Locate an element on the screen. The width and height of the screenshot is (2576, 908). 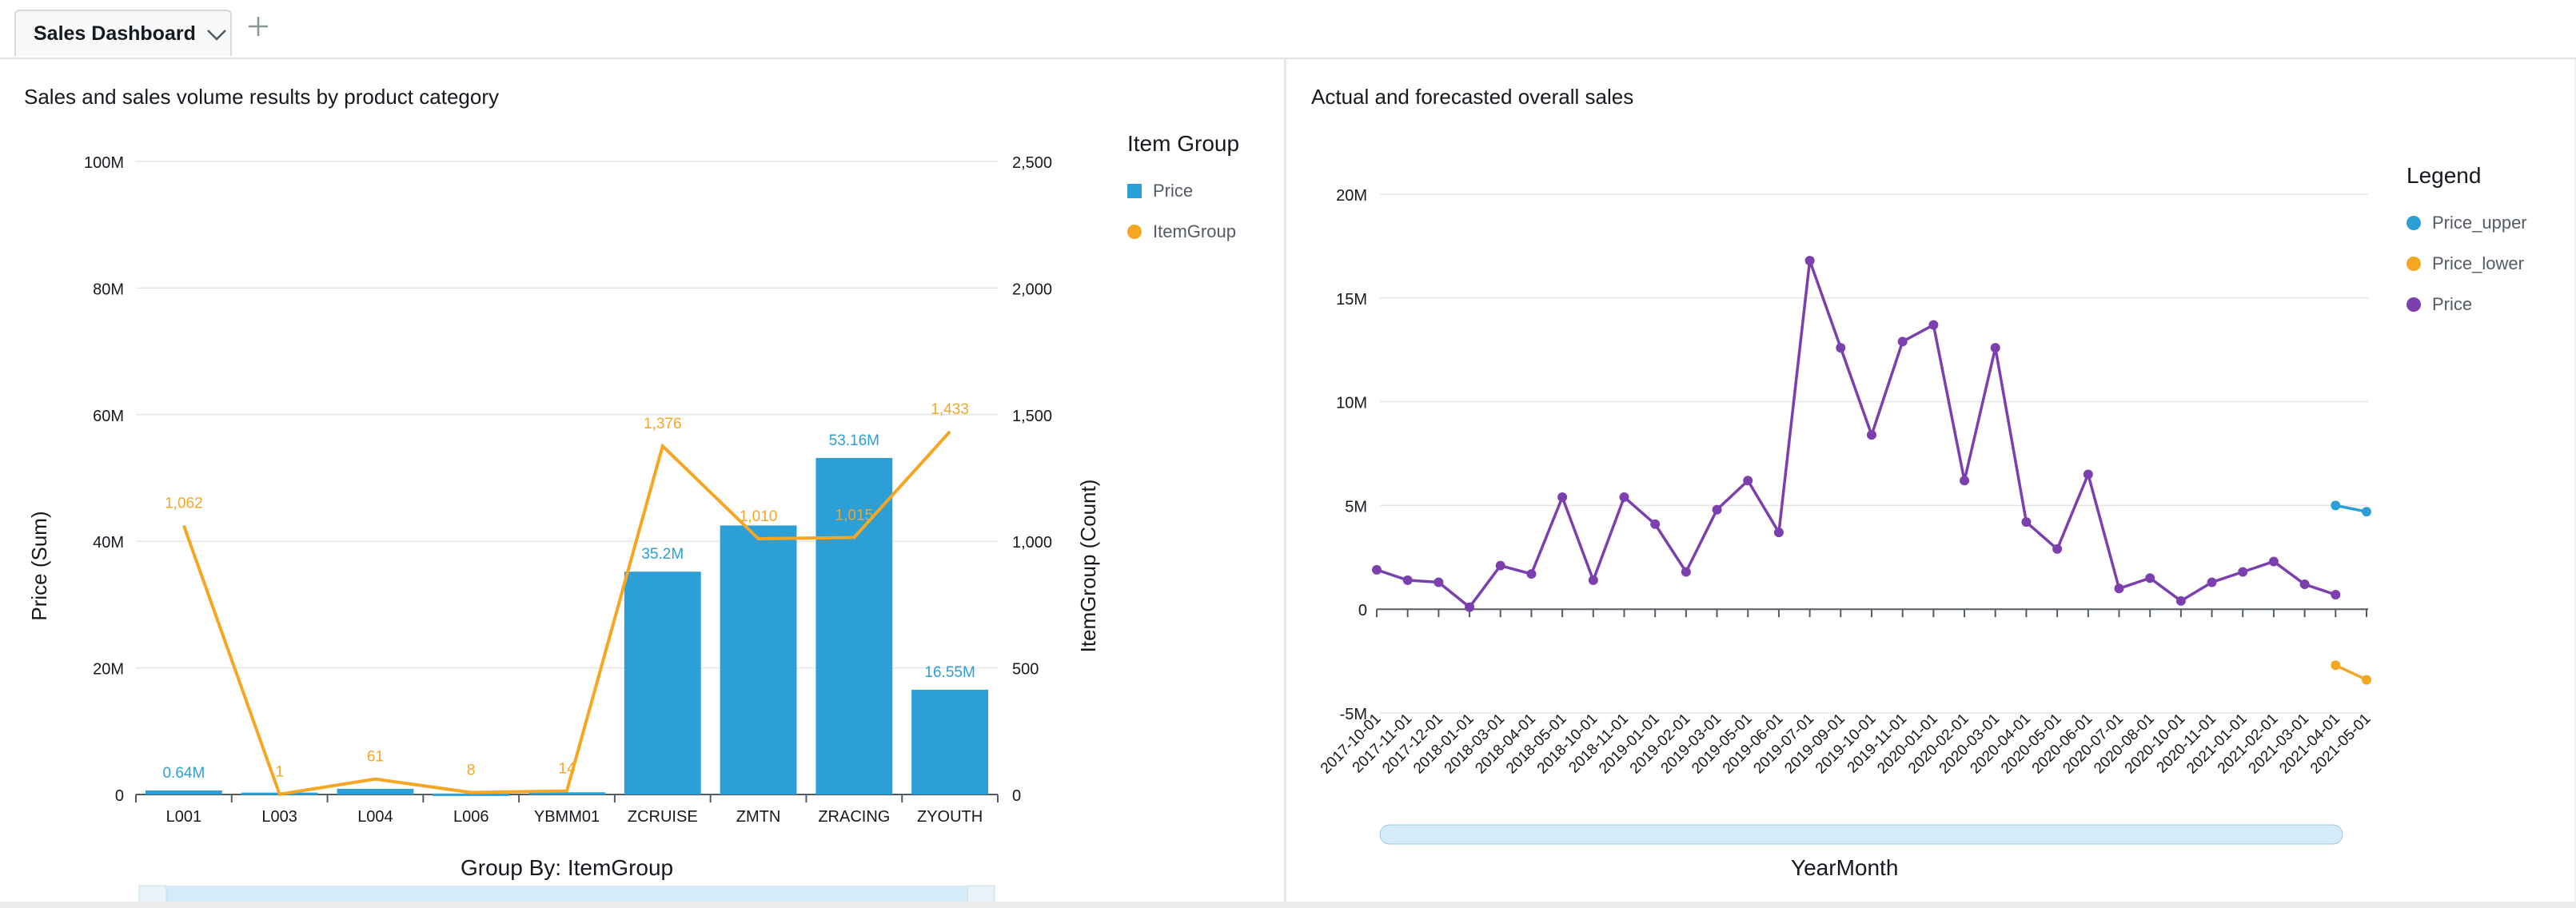
line-data-label: 14 is located at coordinates (567, 769).